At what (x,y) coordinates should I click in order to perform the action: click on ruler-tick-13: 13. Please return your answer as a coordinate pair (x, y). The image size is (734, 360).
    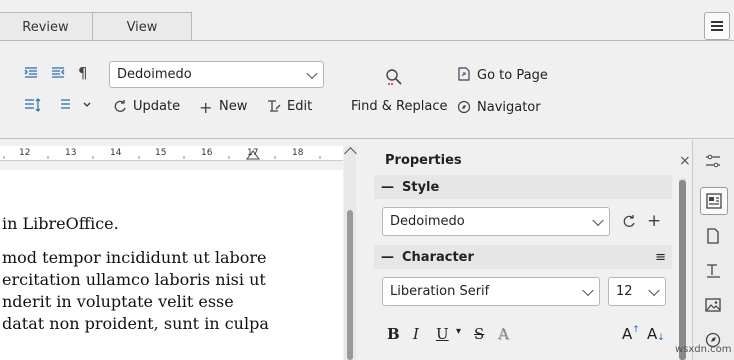
    Looking at the image, I should click on (71, 153).